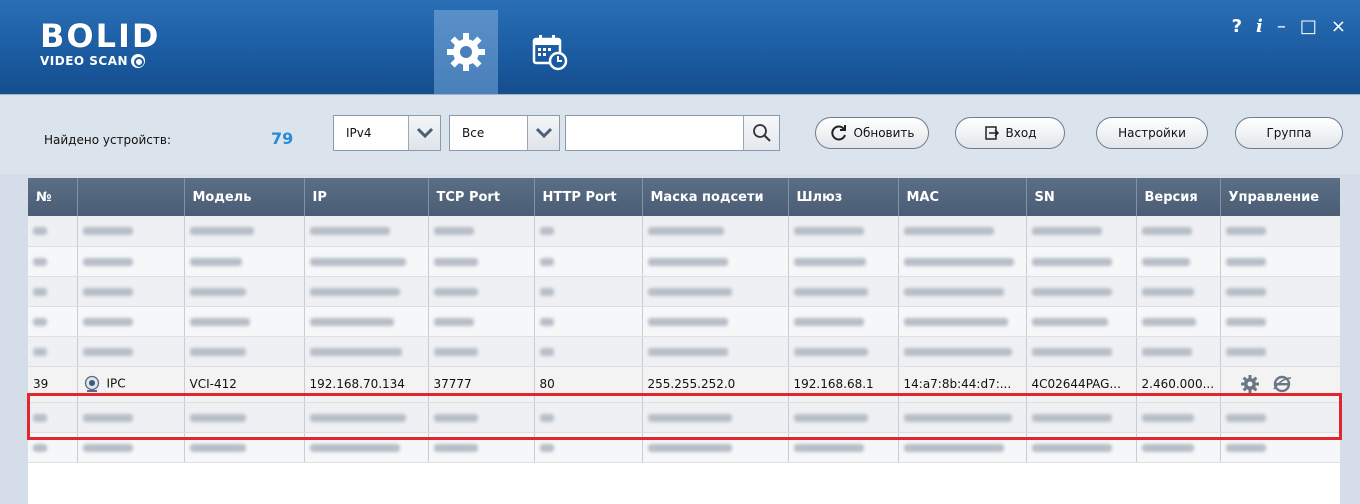 The width and height of the screenshot is (1360, 504). I want to click on gear-icon, so click(466, 52).